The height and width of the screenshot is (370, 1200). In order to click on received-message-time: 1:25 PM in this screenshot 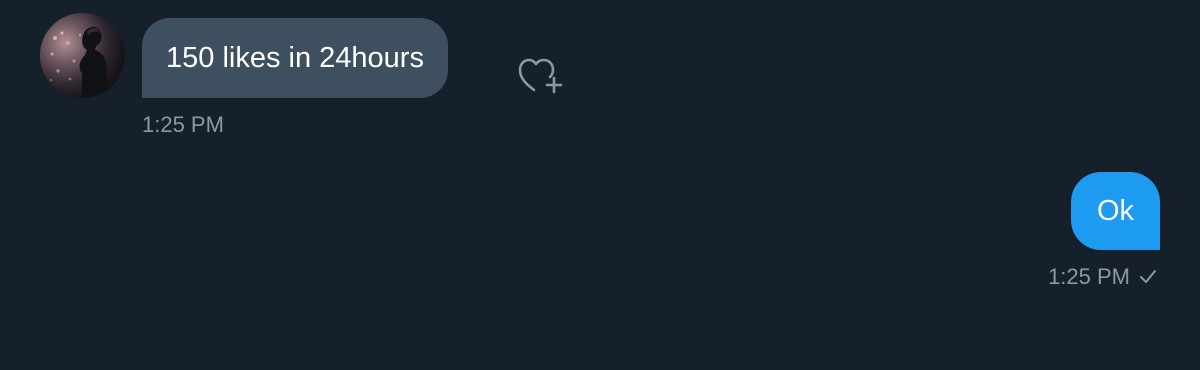, I will do `click(183, 124)`.